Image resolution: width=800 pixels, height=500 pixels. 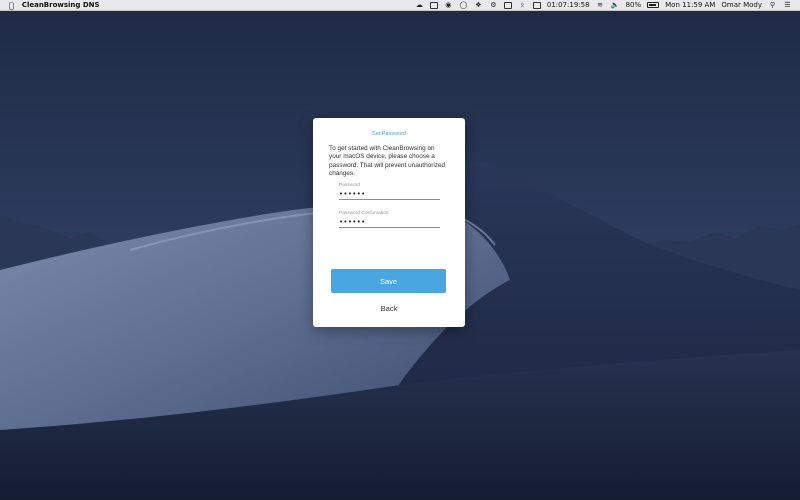 I want to click on password-confirmation-input, so click(x=389, y=222).